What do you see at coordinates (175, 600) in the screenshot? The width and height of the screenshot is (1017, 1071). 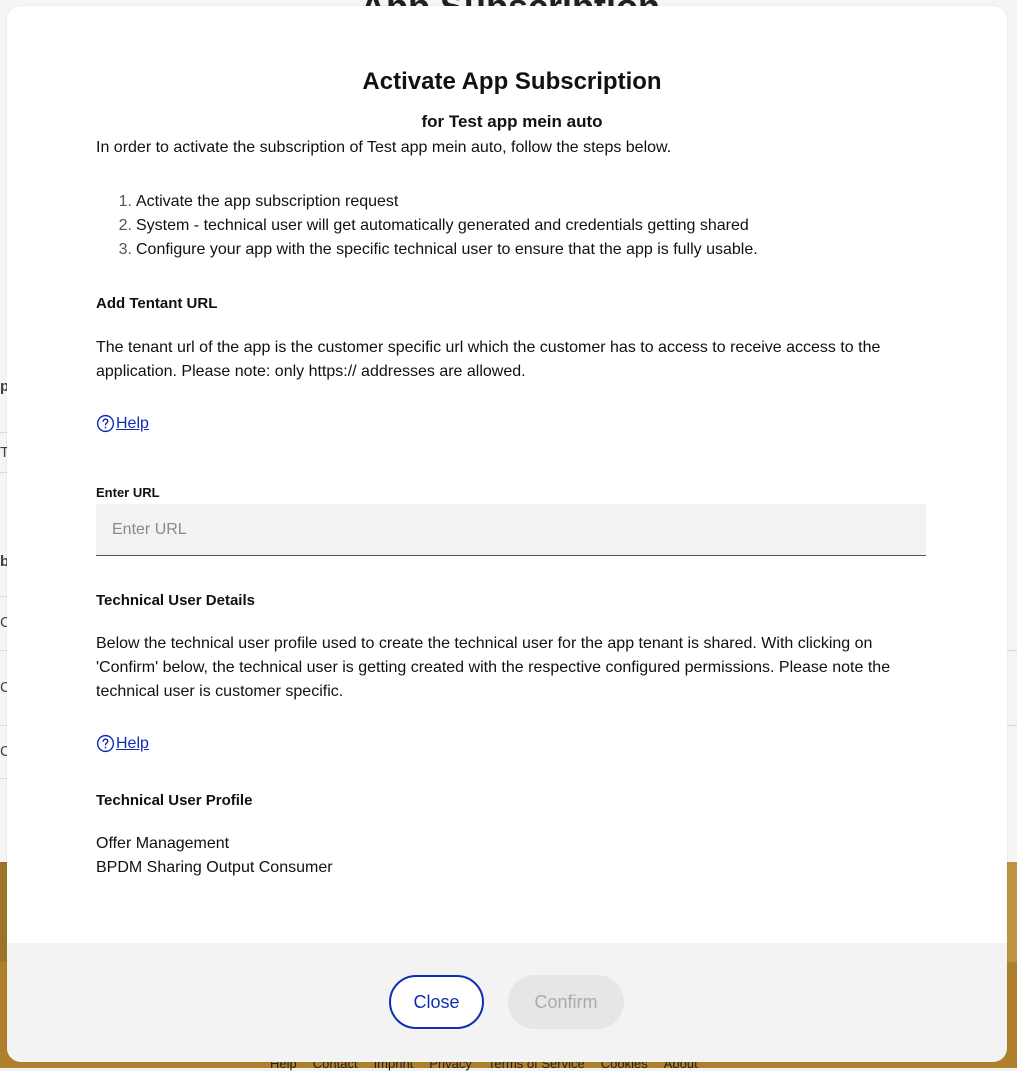 I see `technical-user-heading: Technical User Details` at bounding box center [175, 600].